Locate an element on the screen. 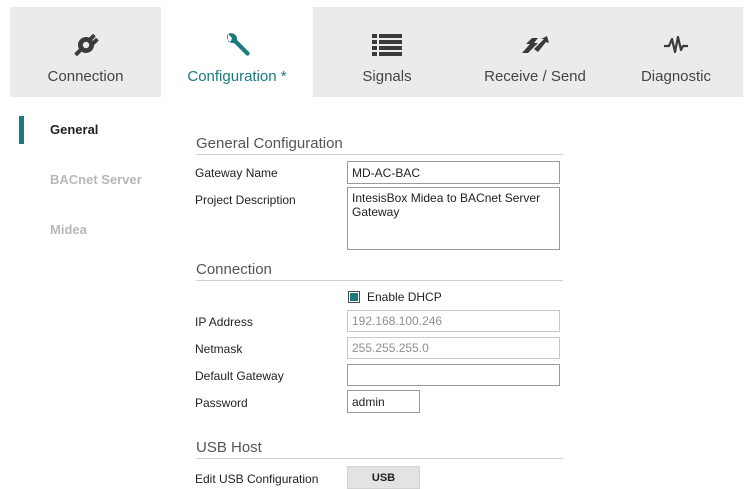 The height and width of the screenshot is (489, 745). tab-connection: Connection is located at coordinates (85, 52).